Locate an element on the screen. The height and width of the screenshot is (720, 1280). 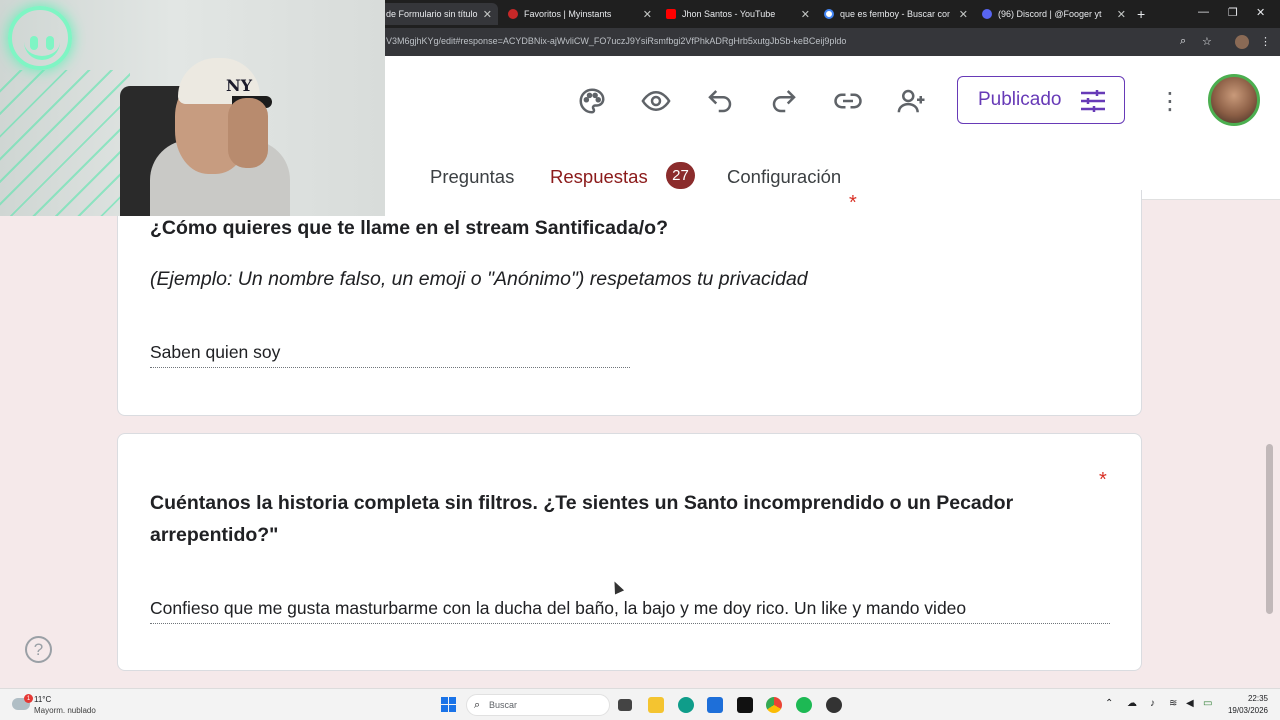
microphone-icon: ♪ is located at coordinates (1152, 703).